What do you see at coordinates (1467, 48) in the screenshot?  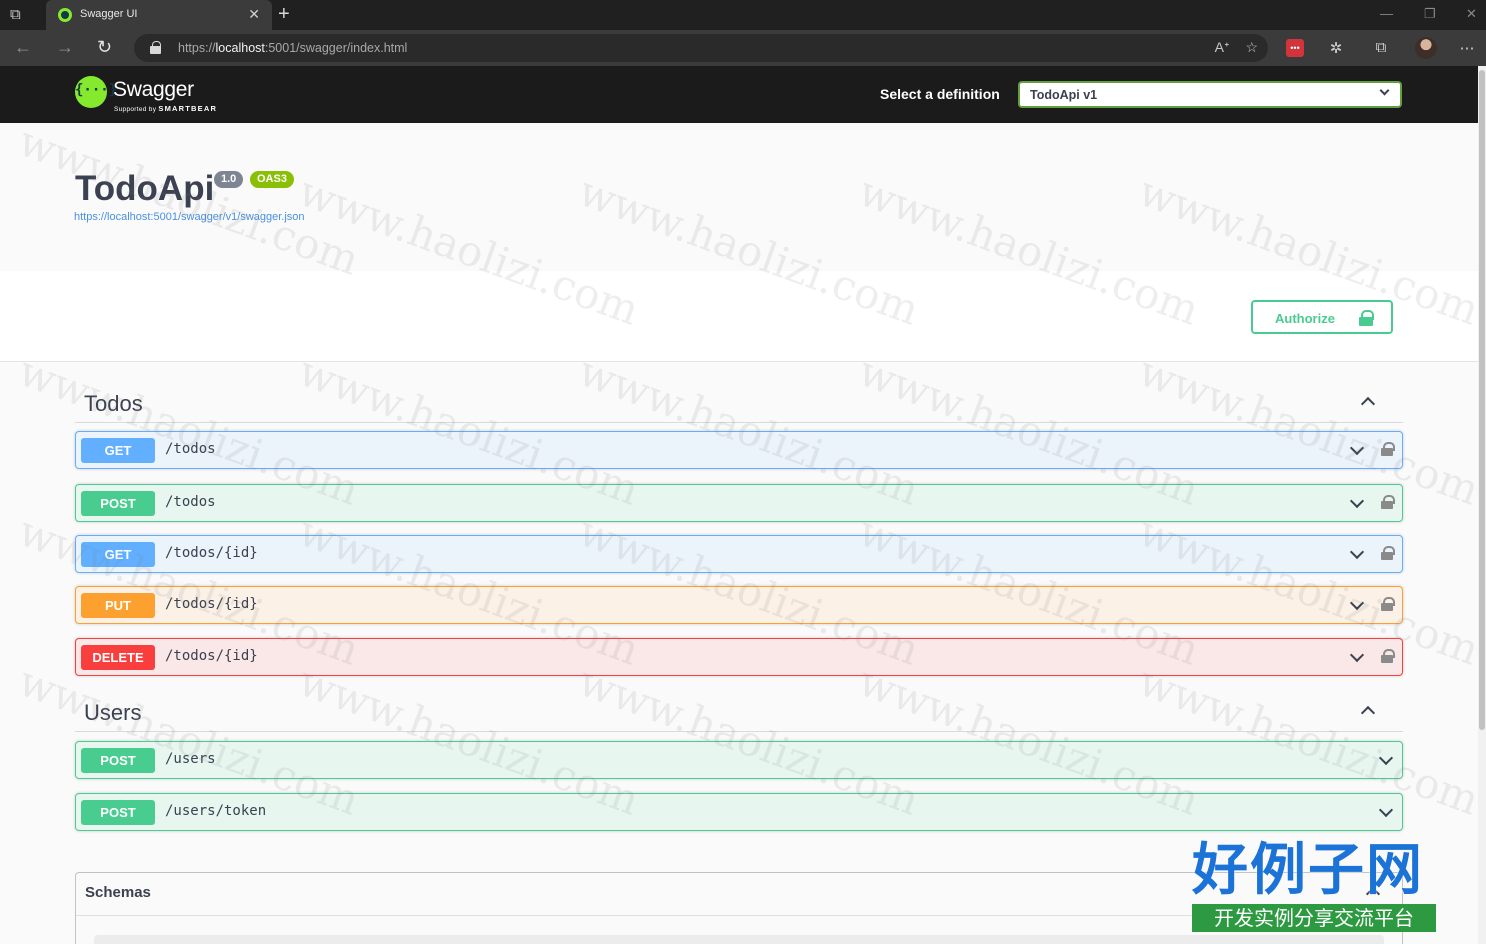 I see `more-menu-icon: ⋯` at bounding box center [1467, 48].